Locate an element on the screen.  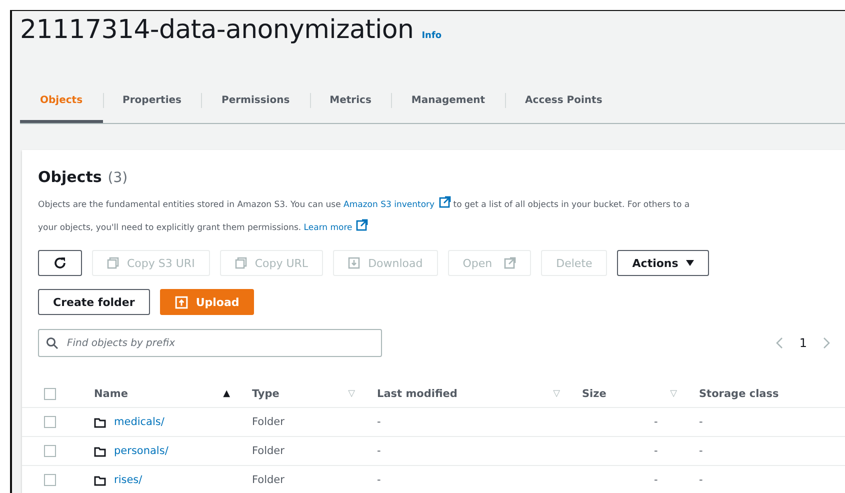
help-link: Amazon S3 inventory is located at coordinates (397, 205).